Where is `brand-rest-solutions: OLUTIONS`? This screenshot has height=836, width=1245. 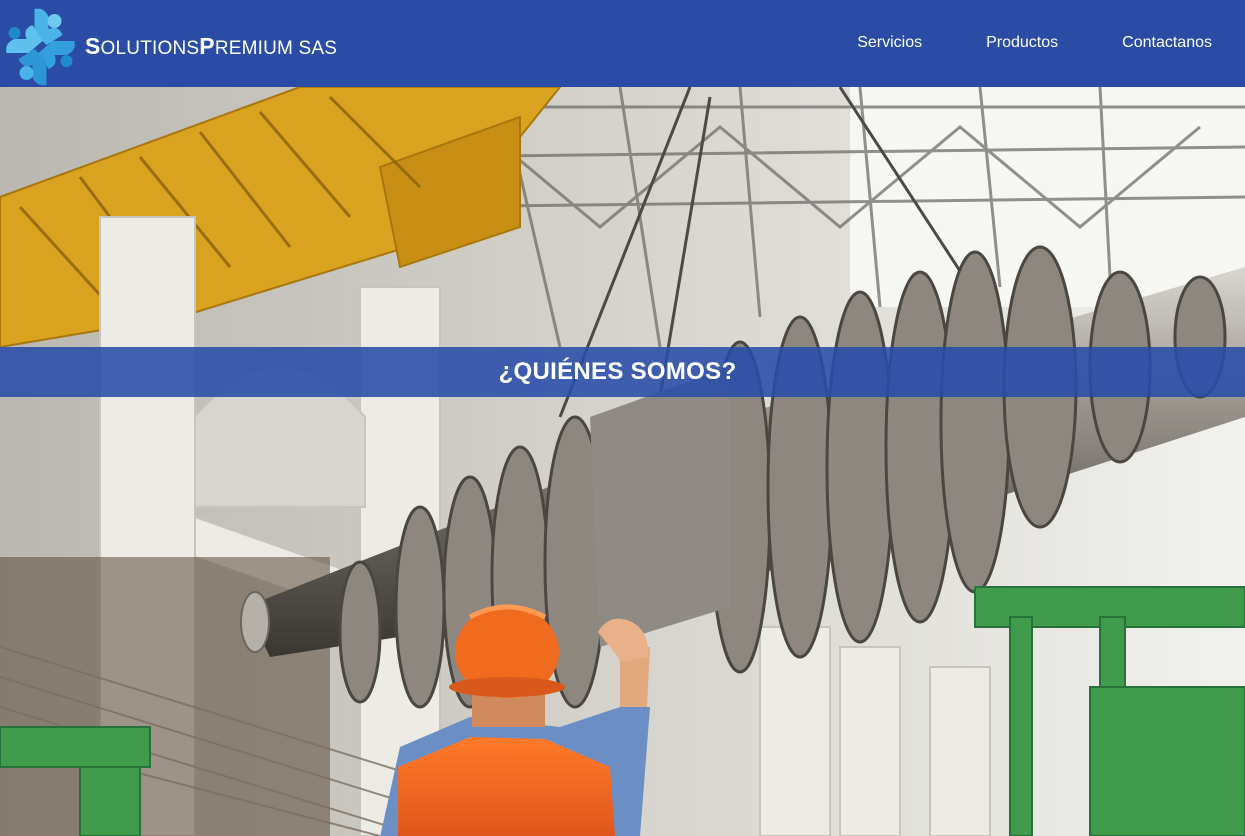 brand-rest-solutions: OLUTIONS is located at coordinates (150, 48).